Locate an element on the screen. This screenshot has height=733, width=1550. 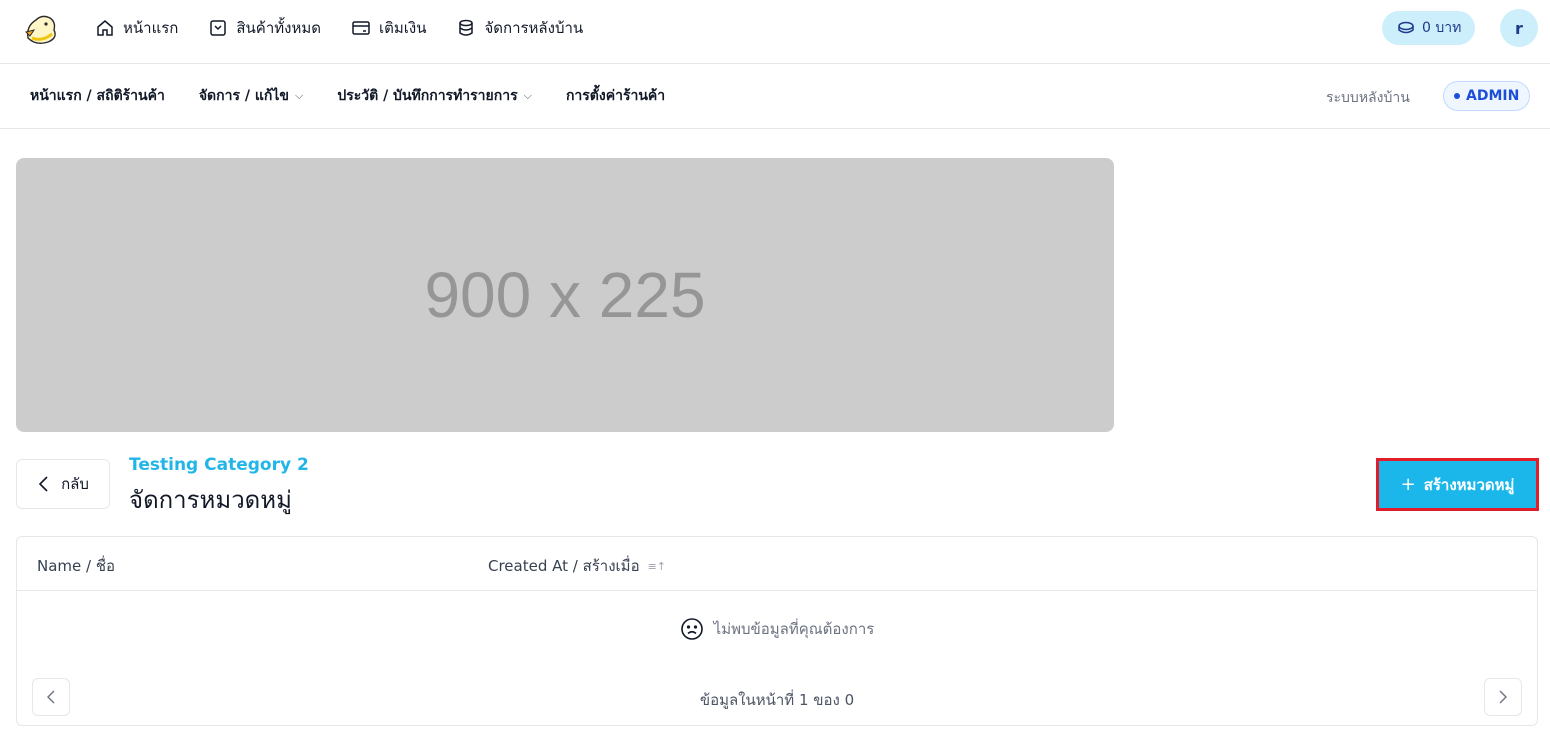
page-title: จัดการหมวดหมู่ is located at coordinates (210, 500).